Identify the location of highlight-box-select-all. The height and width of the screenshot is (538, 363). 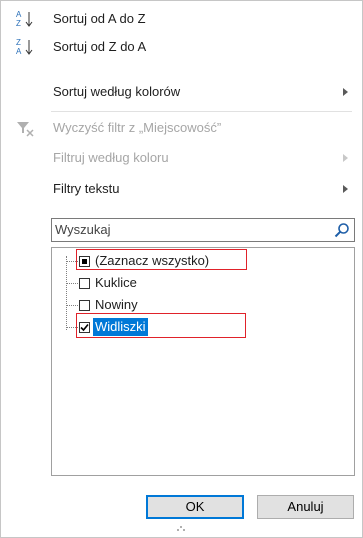
(161, 259).